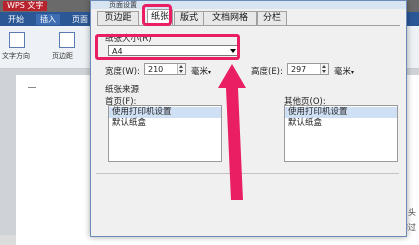  What do you see at coordinates (156, 69) in the screenshot?
I see `width-value: 210` at bounding box center [156, 69].